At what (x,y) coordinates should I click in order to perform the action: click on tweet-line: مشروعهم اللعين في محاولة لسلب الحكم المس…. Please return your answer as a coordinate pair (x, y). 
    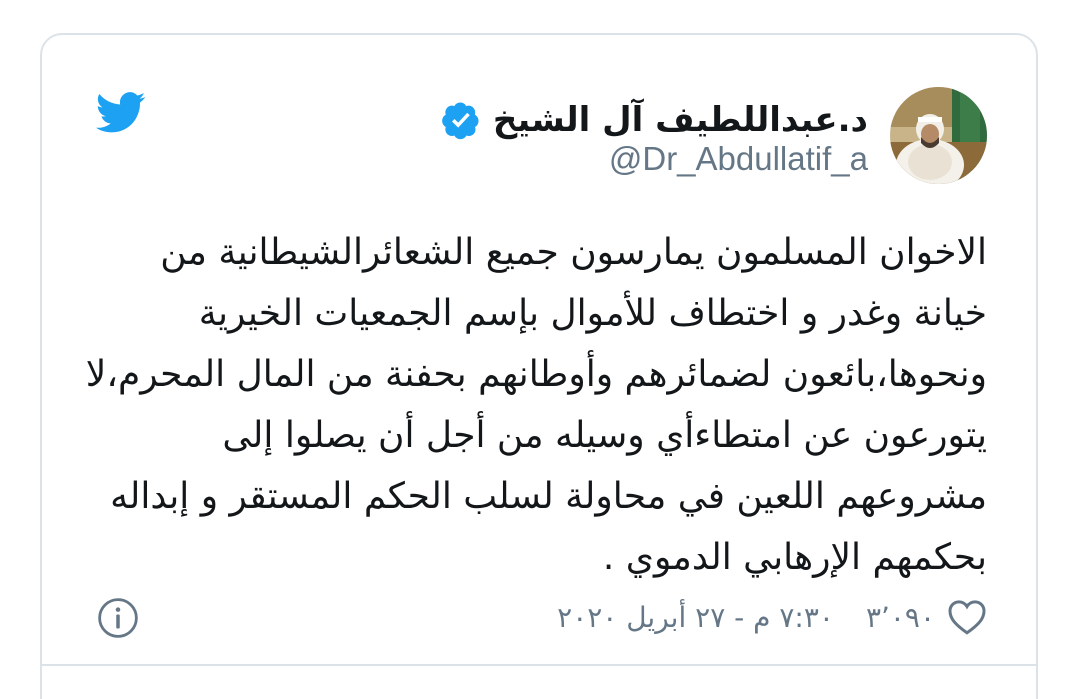
    Looking at the image, I should click on (548, 496).